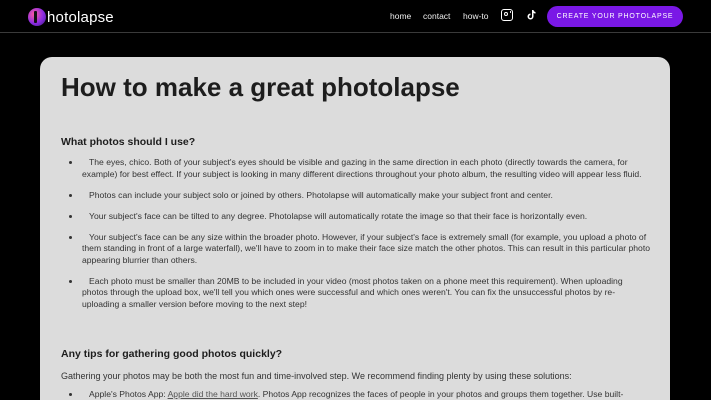 The height and width of the screenshot is (400, 711). I want to click on nav-link-home: home, so click(400, 16).